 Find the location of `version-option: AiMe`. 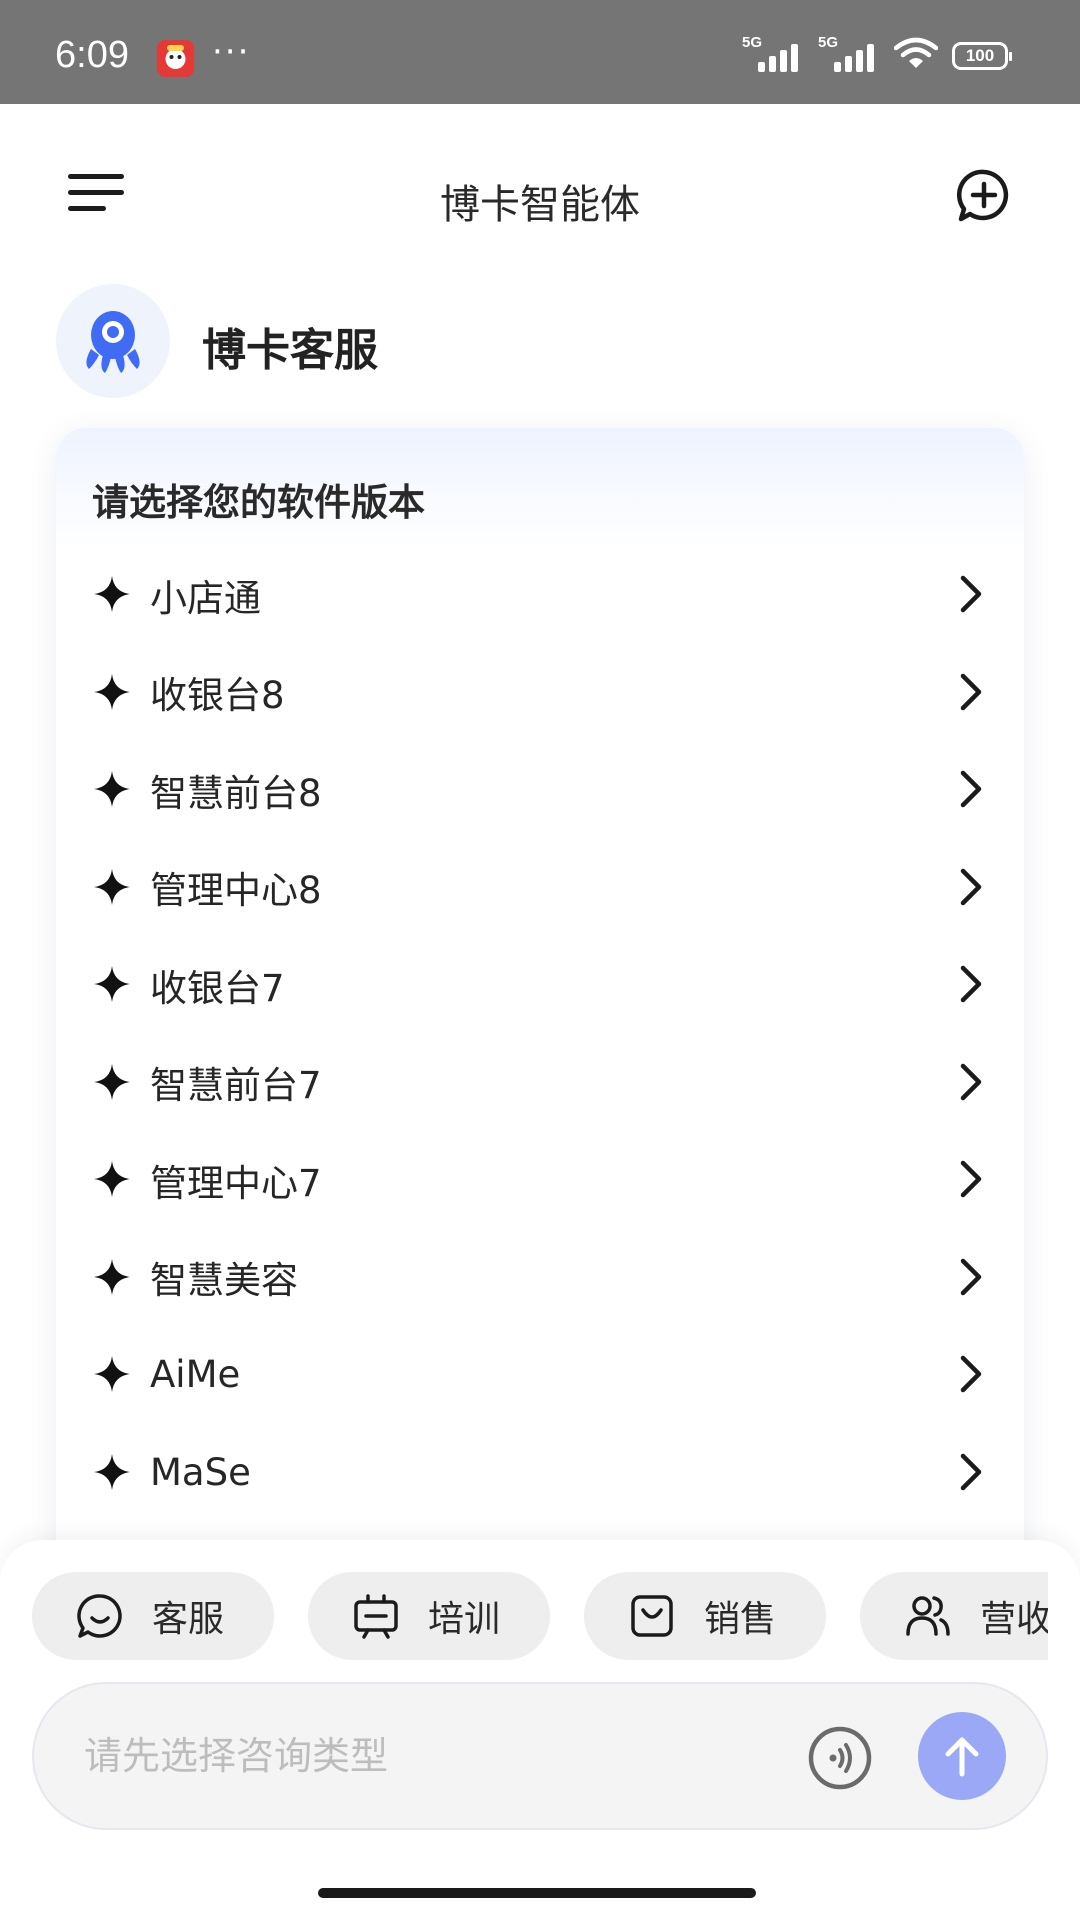

version-option: AiMe is located at coordinates (540, 1375).